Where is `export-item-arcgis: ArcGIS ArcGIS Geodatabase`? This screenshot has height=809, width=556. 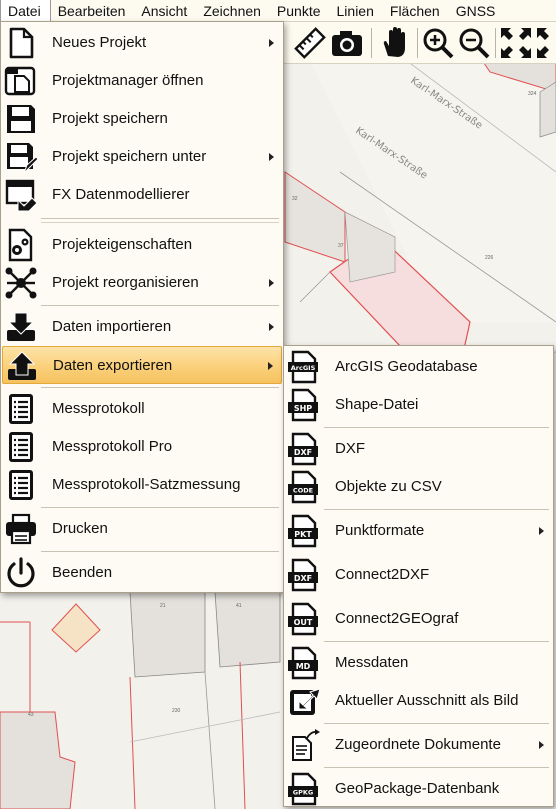 export-item-arcgis: ArcGIS ArcGIS Geodatabase is located at coordinates (418, 367).